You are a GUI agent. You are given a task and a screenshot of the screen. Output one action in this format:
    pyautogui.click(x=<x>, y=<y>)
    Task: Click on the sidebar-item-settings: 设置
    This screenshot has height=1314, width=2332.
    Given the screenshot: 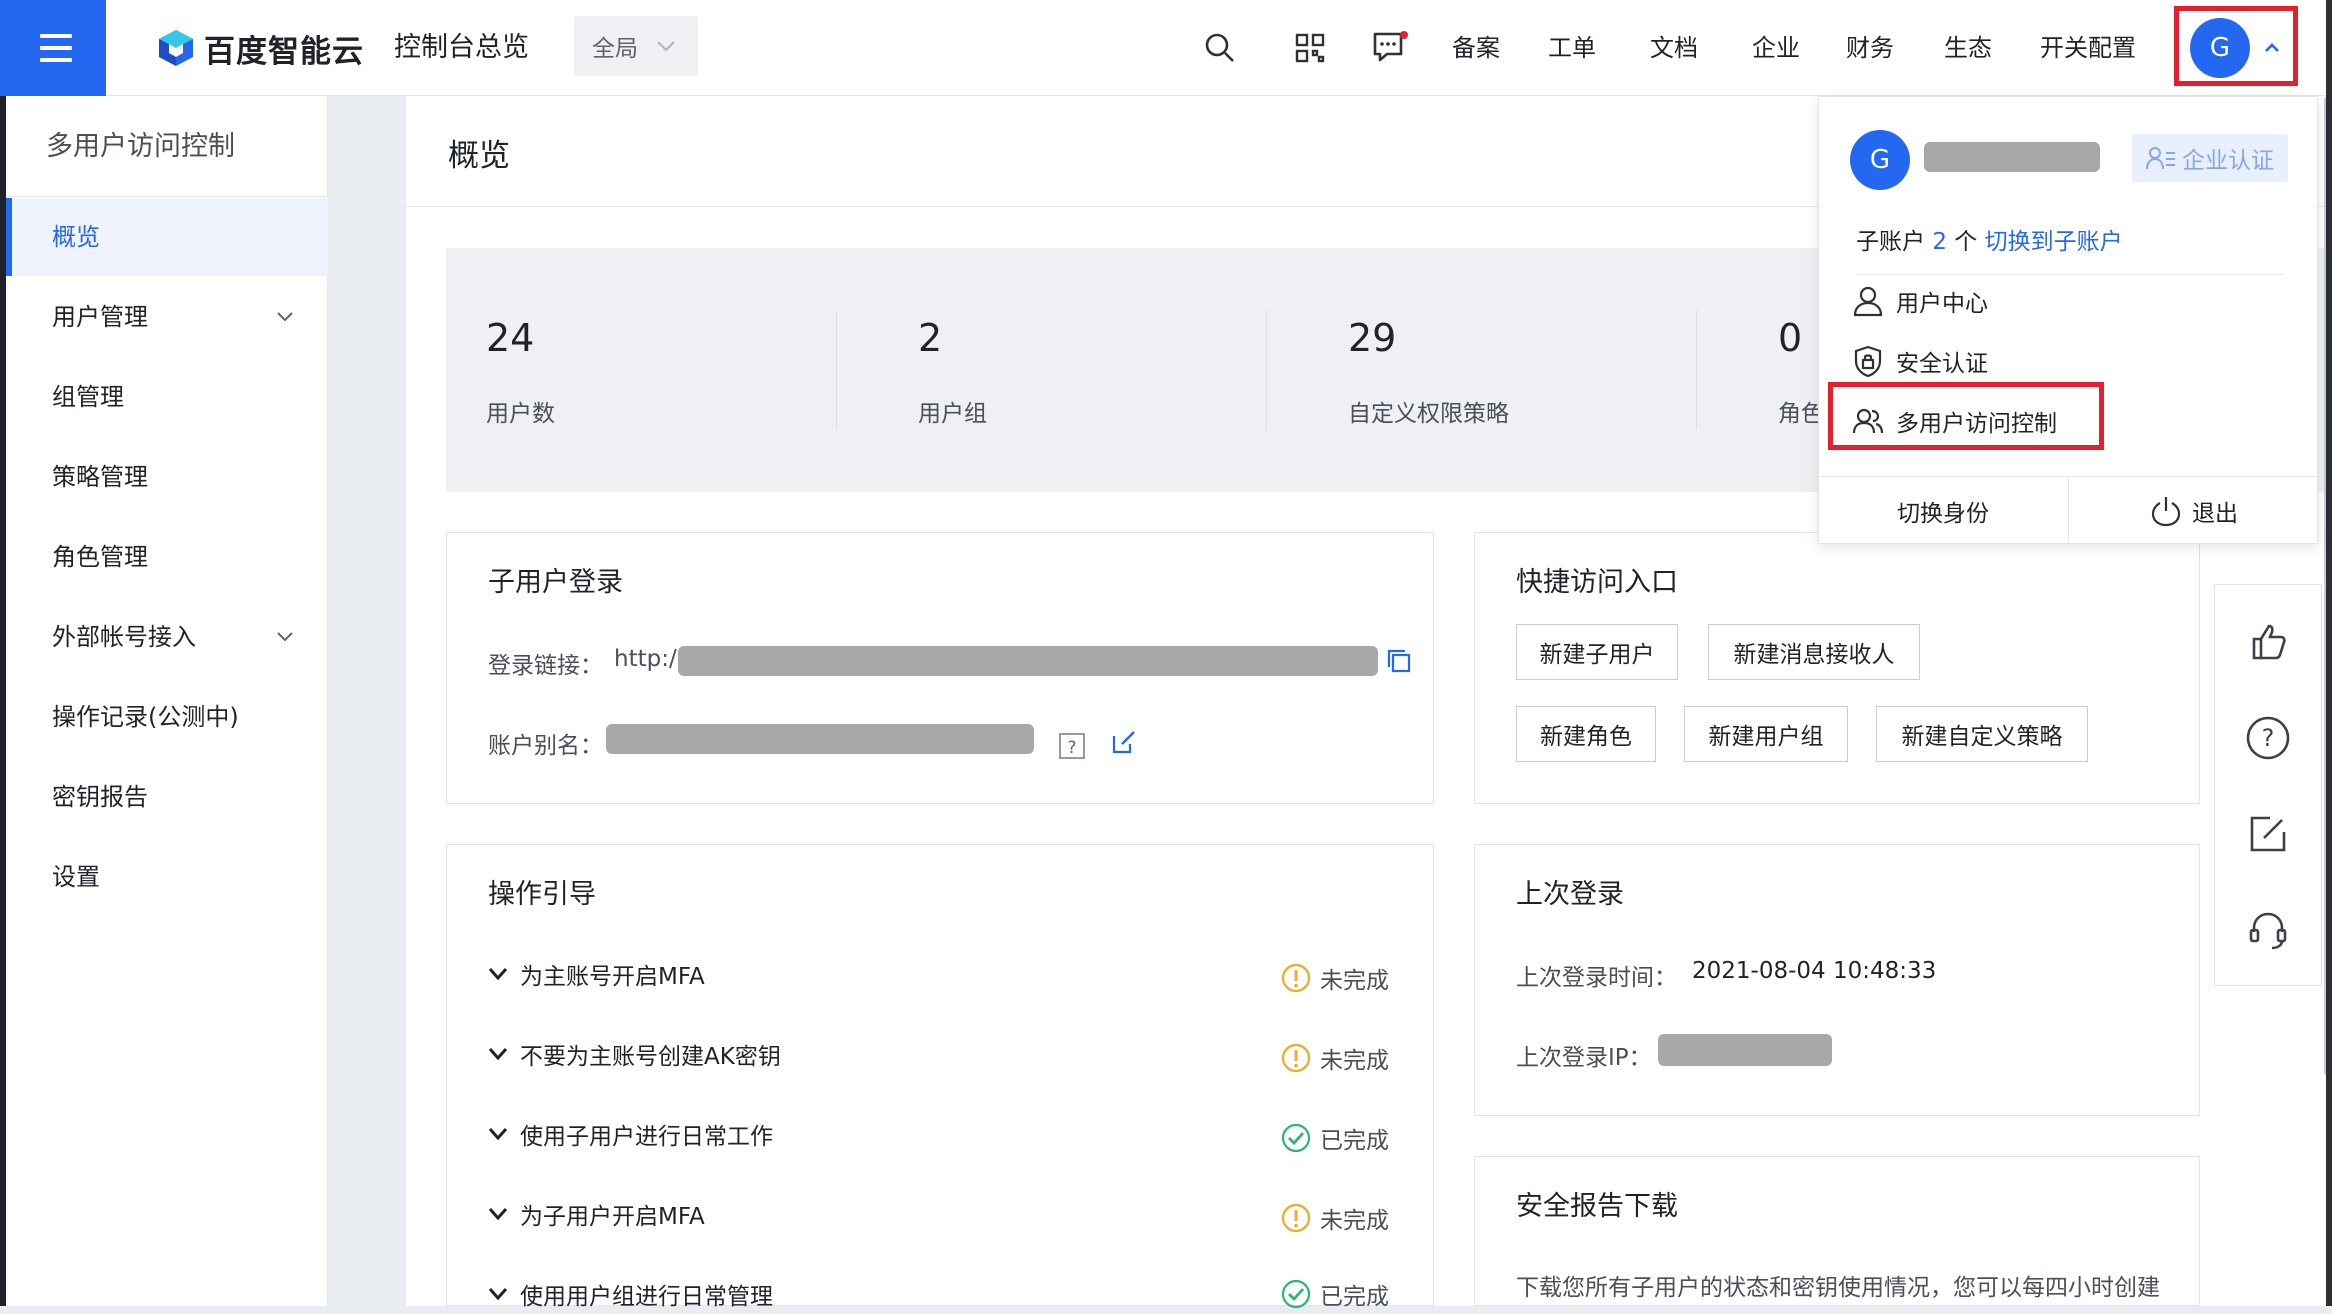 What is the action you would take?
    pyautogui.click(x=167, y=877)
    